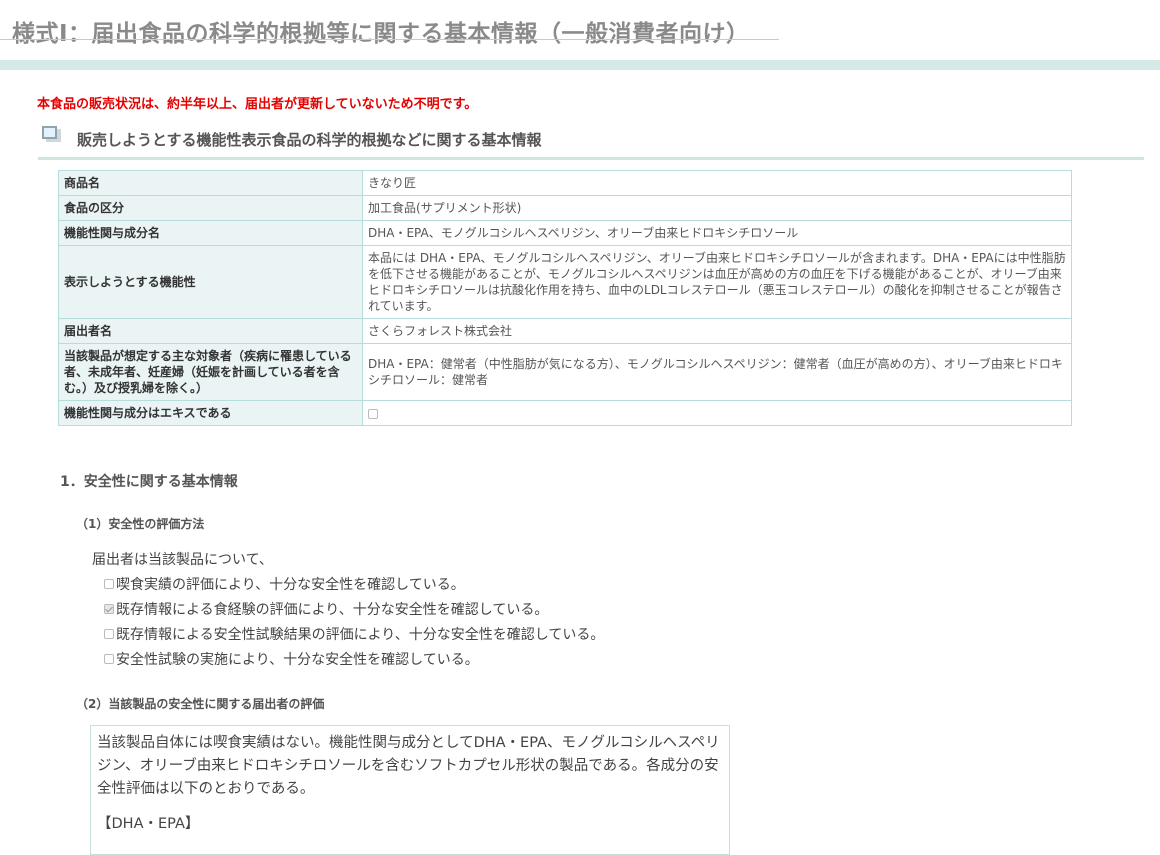  I want to click on row-value: 加工食品(サプリメント形状), so click(717, 208).